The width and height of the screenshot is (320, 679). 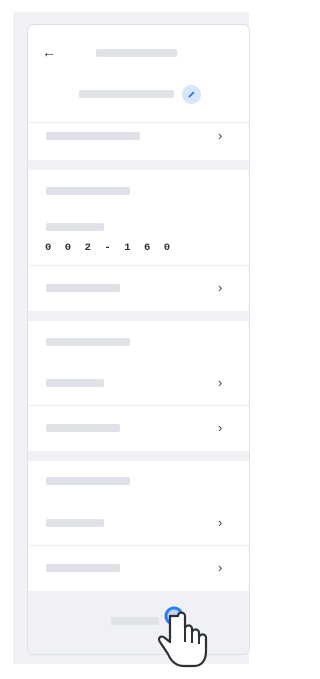 I want to click on hand-pointer-icon, so click(x=182, y=637).